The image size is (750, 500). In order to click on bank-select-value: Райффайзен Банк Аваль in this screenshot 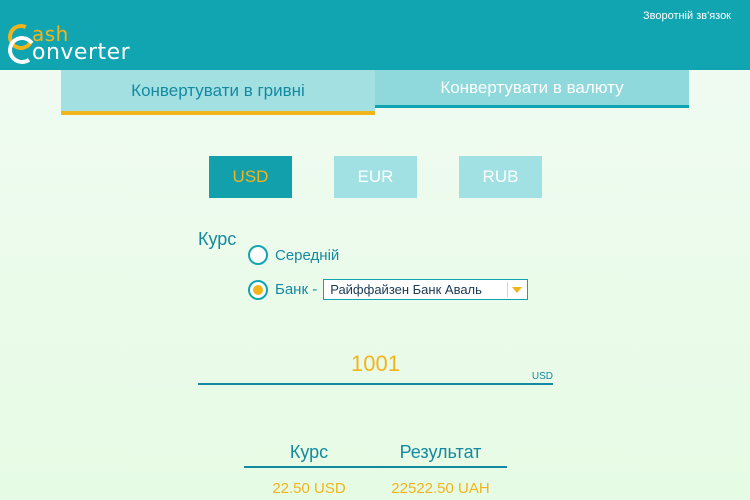, I will do `click(406, 289)`.